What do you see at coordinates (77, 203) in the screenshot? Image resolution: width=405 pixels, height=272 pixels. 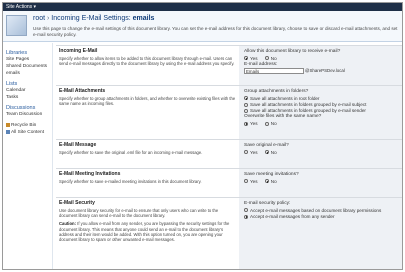 I see `section-title: E-Mail Security` at bounding box center [77, 203].